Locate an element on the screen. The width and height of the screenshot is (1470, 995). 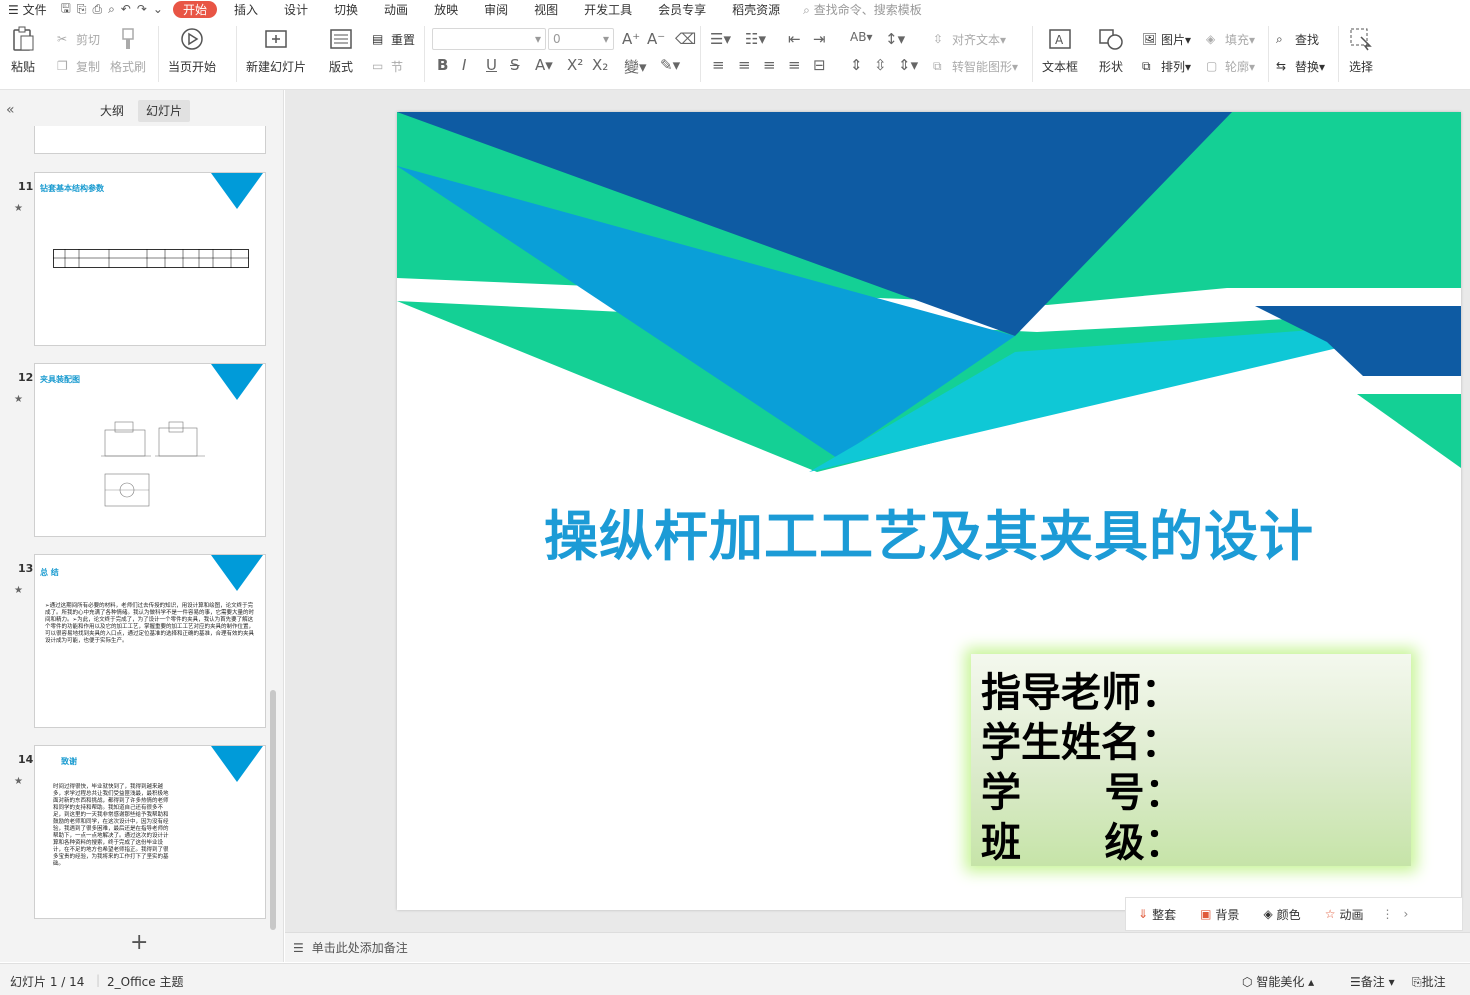
bold-icon: B is located at coordinates (442, 65).